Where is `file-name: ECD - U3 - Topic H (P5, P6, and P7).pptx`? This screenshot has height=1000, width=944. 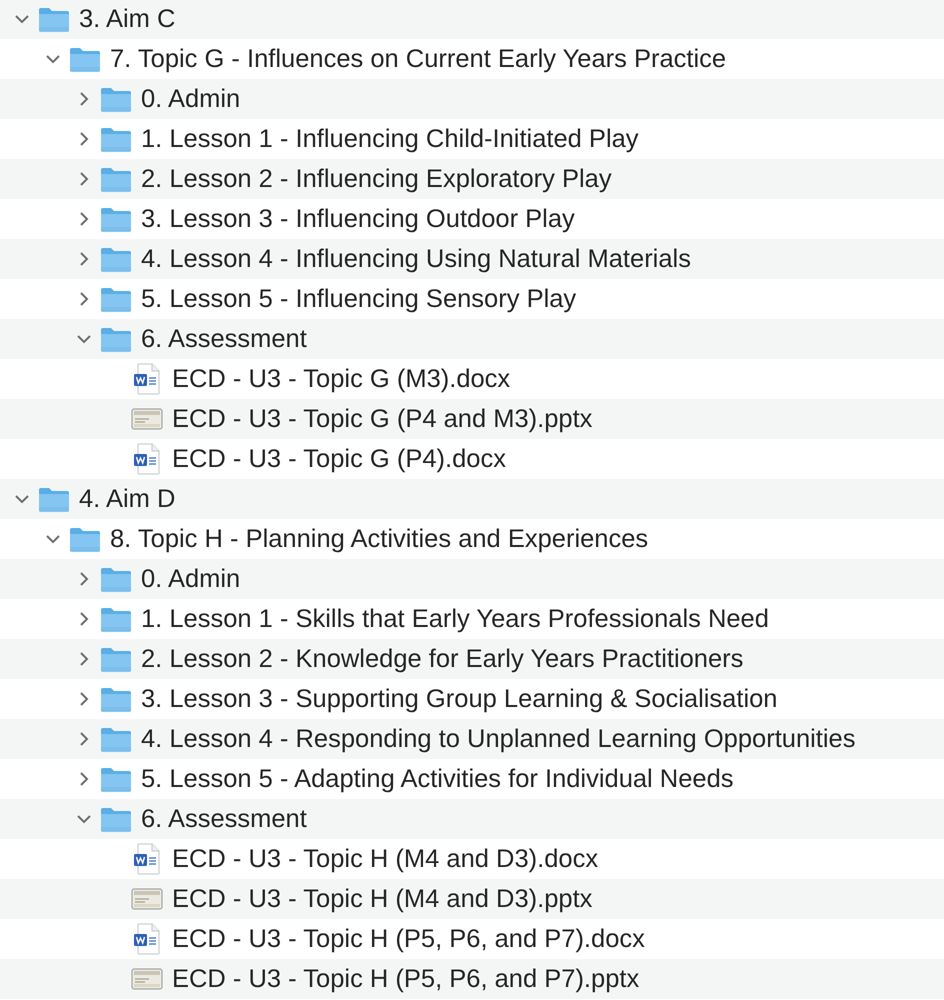 file-name: ECD - U3 - Topic H (P5, P6, and P7).pptx is located at coordinates (406, 979).